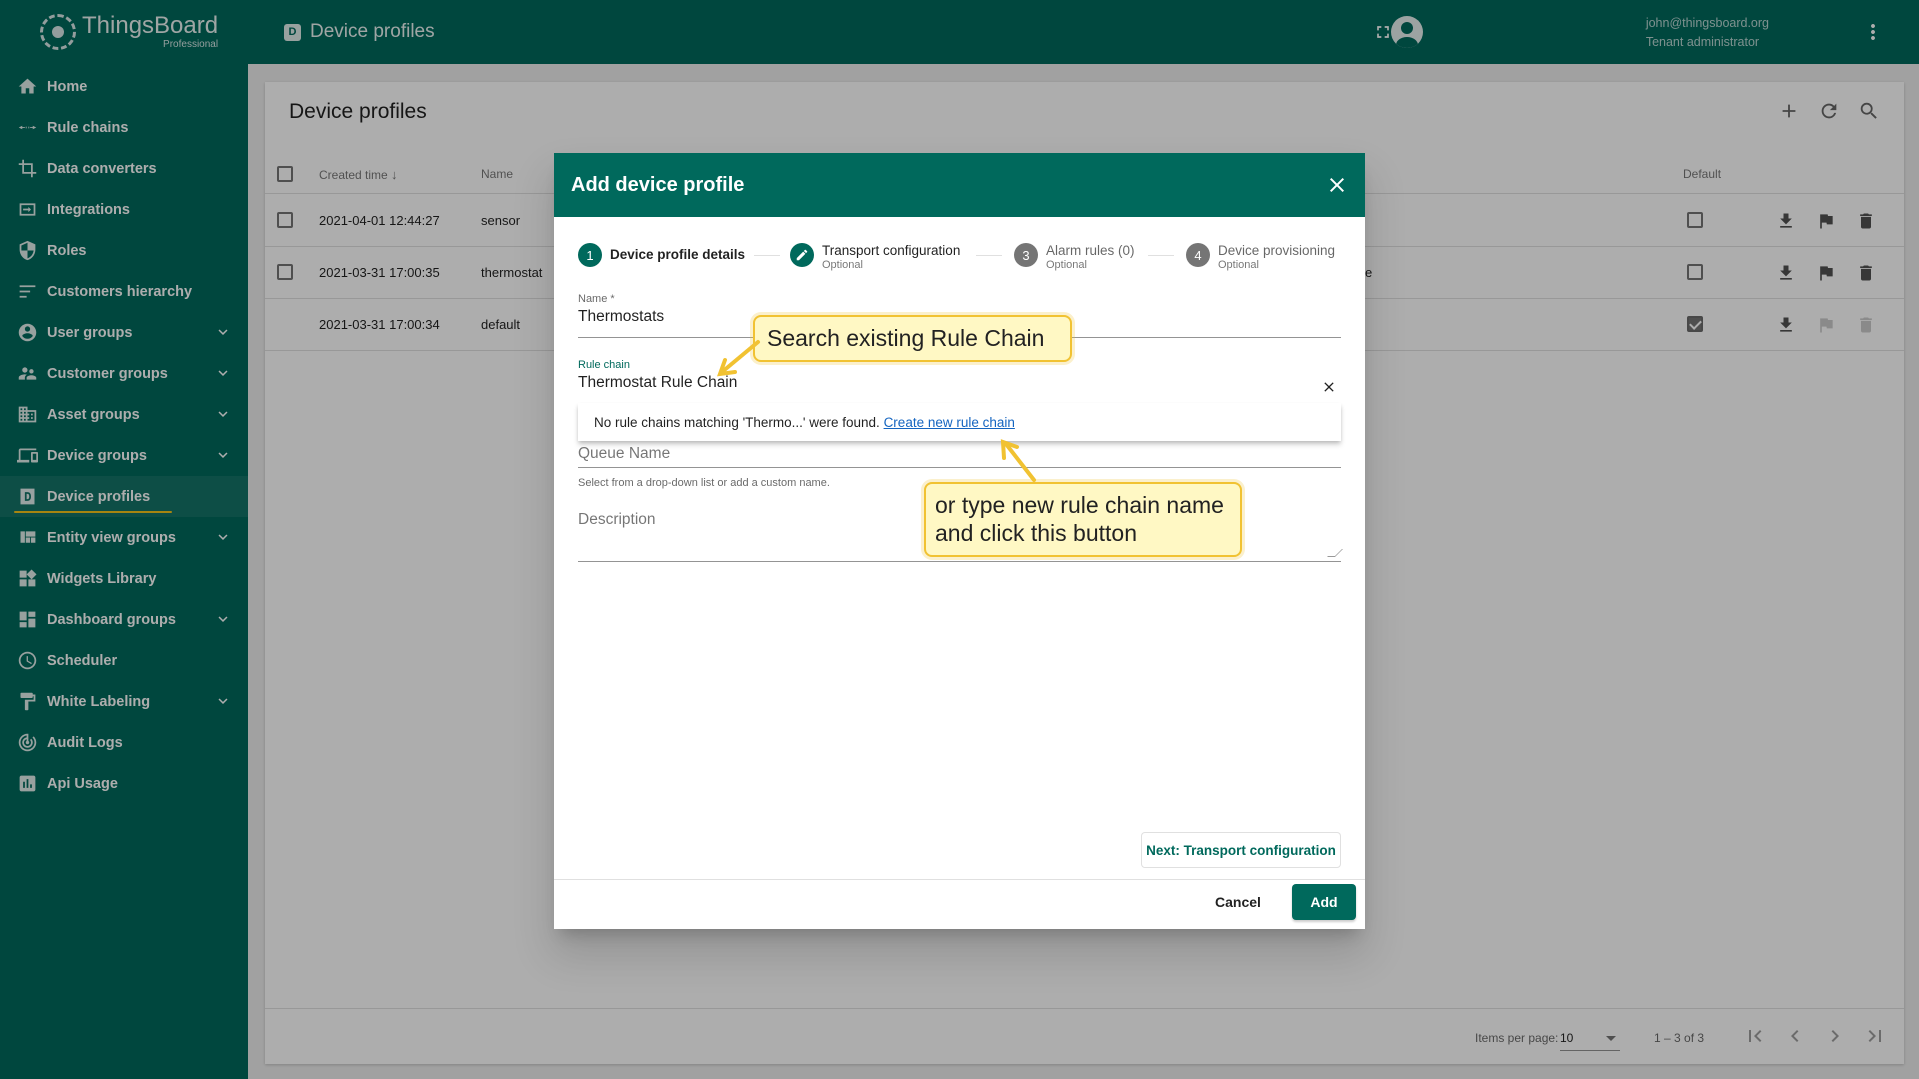  Describe the element at coordinates (658, 185) in the screenshot. I see `dialog-title: Add device profile` at that location.